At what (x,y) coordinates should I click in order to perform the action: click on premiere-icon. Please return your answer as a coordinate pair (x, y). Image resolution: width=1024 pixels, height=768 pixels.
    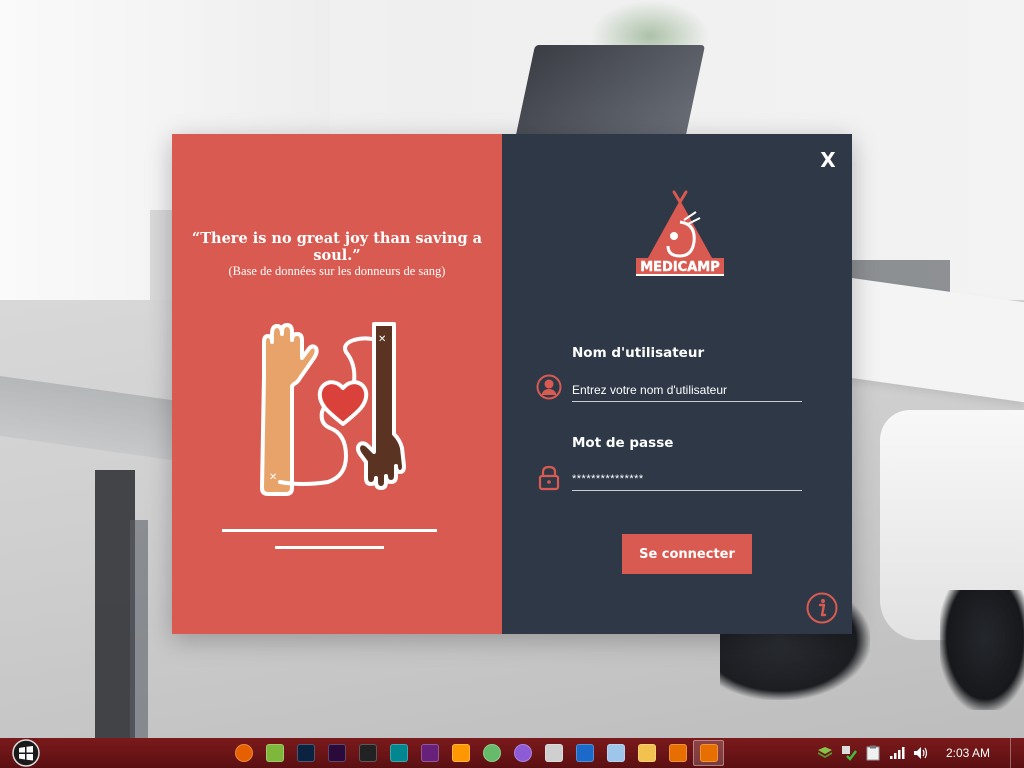
    Looking at the image, I should click on (336, 753).